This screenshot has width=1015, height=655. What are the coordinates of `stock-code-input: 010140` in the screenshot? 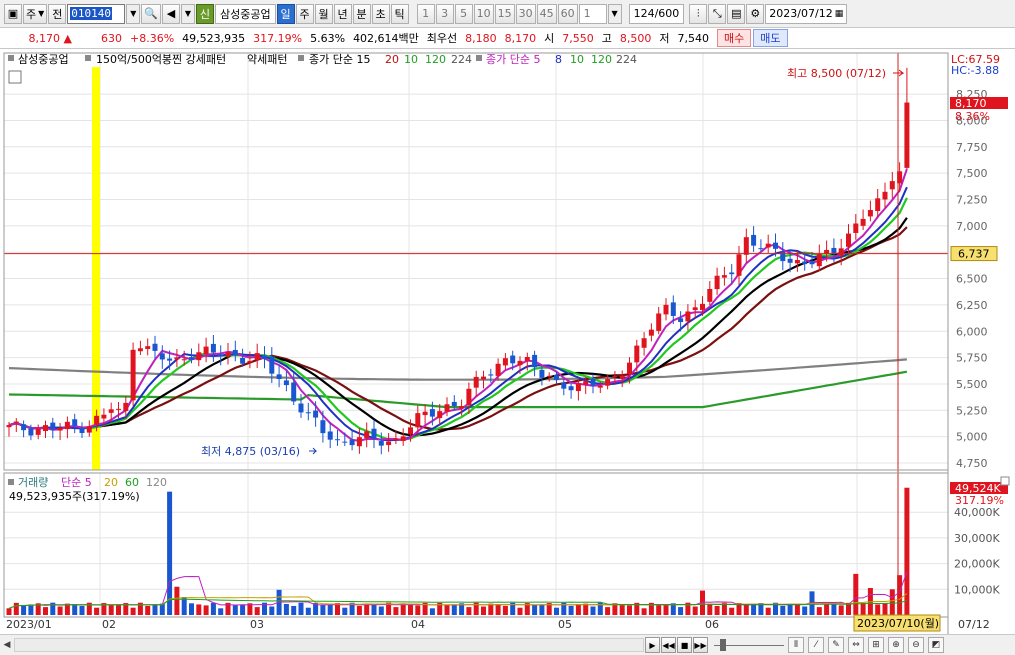 It's located at (96, 13).